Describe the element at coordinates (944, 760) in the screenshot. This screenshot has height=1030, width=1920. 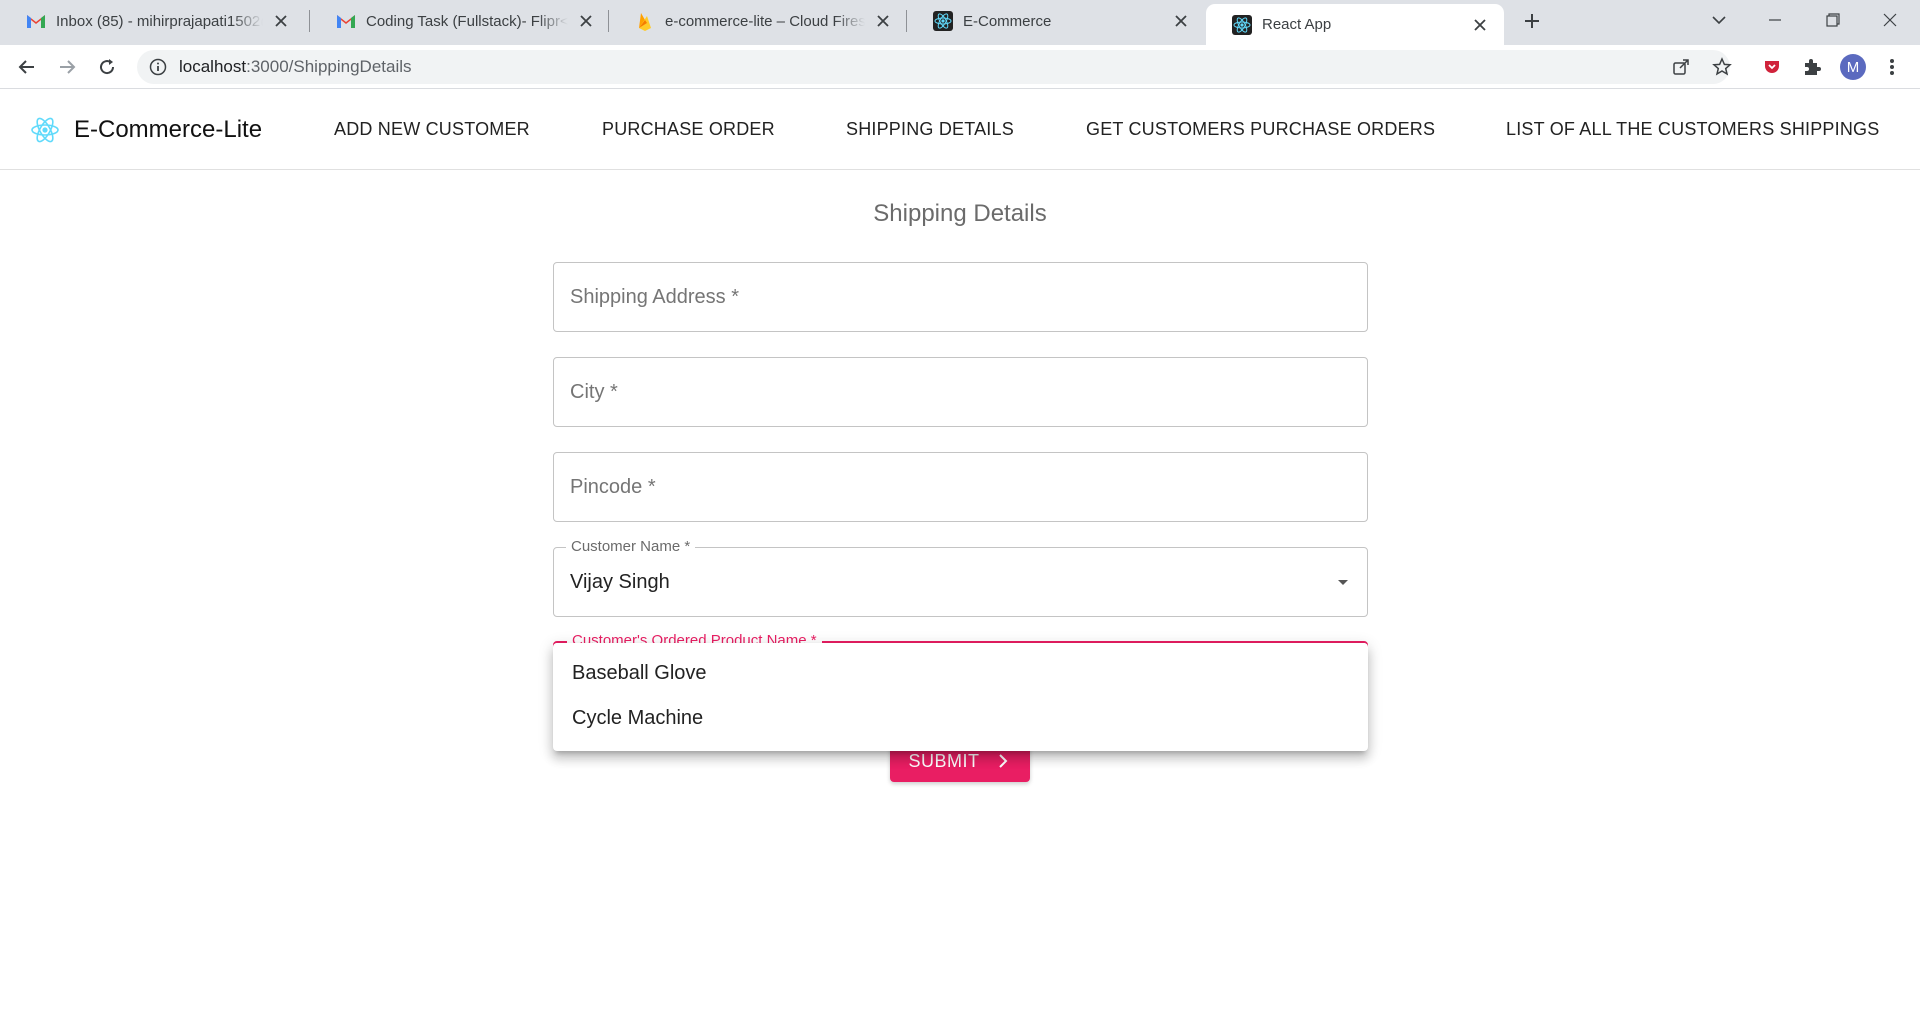
I see `submit-label: SUBMIT` at that location.